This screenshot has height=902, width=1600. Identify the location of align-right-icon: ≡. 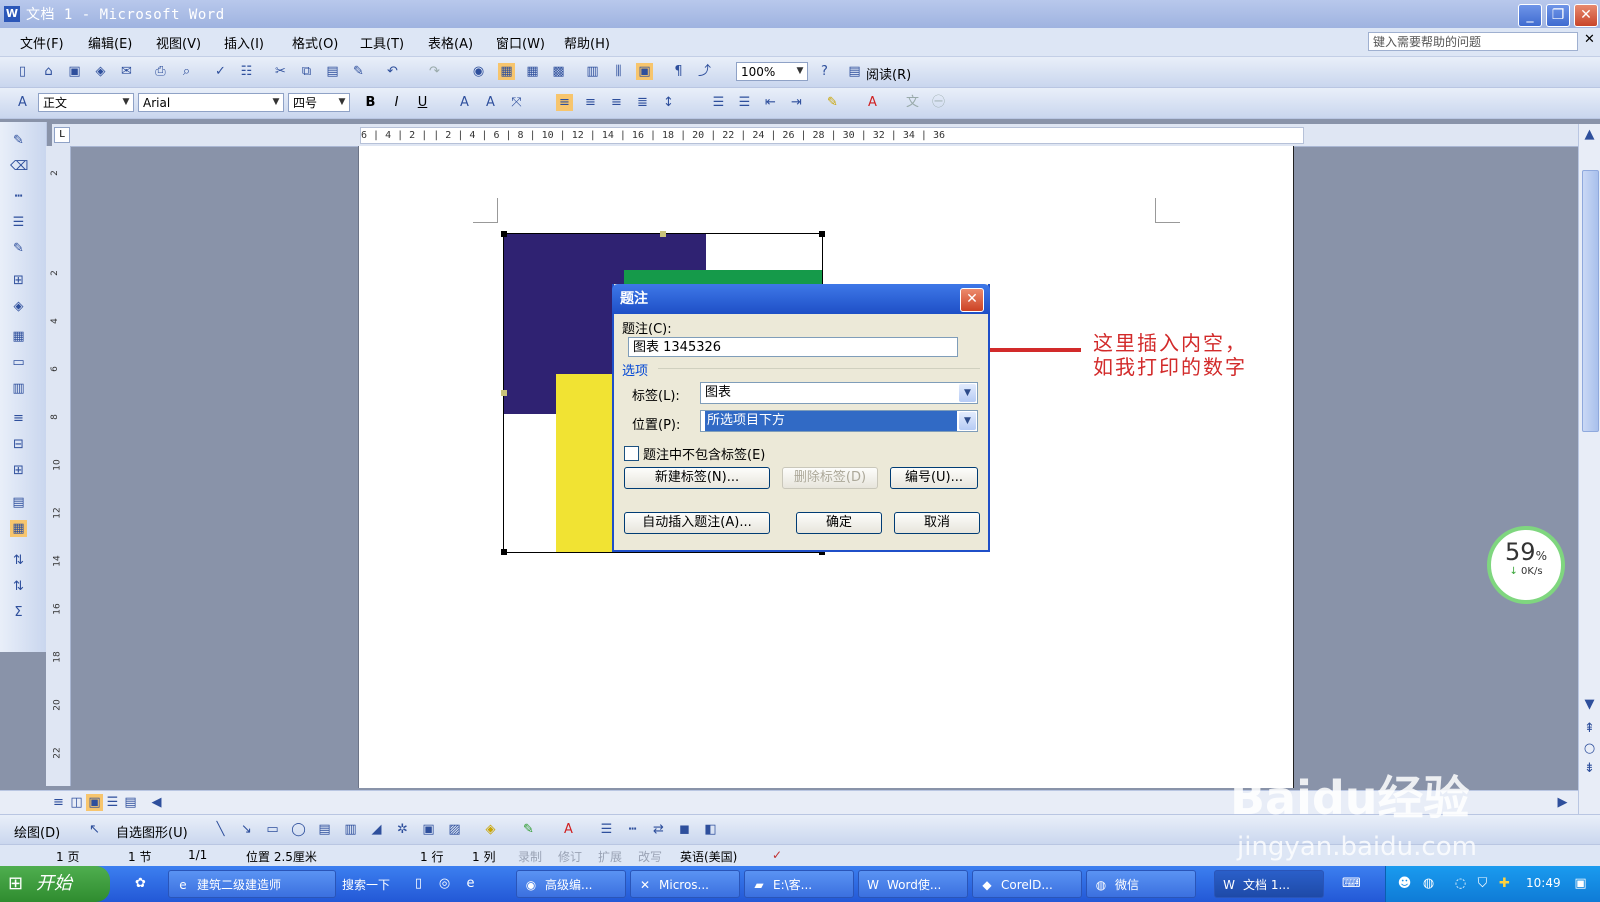
(616, 102).